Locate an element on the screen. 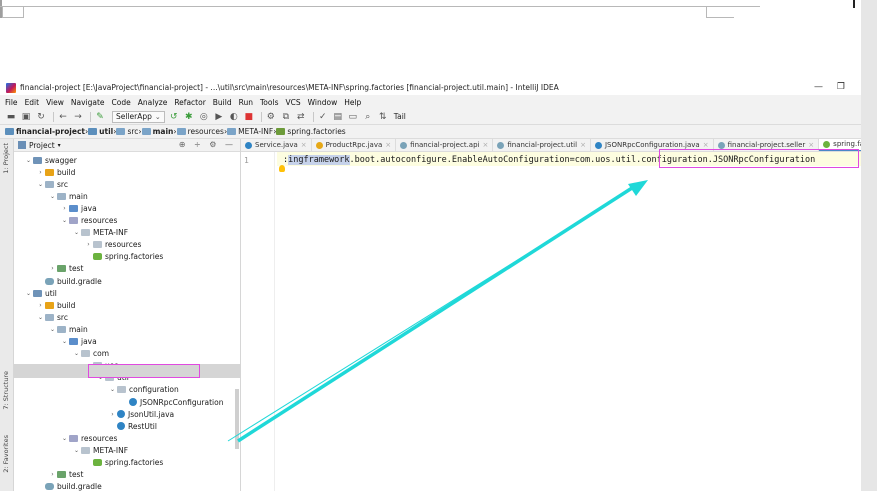  menu-item-tools: Tools is located at coordinates (269, 102).